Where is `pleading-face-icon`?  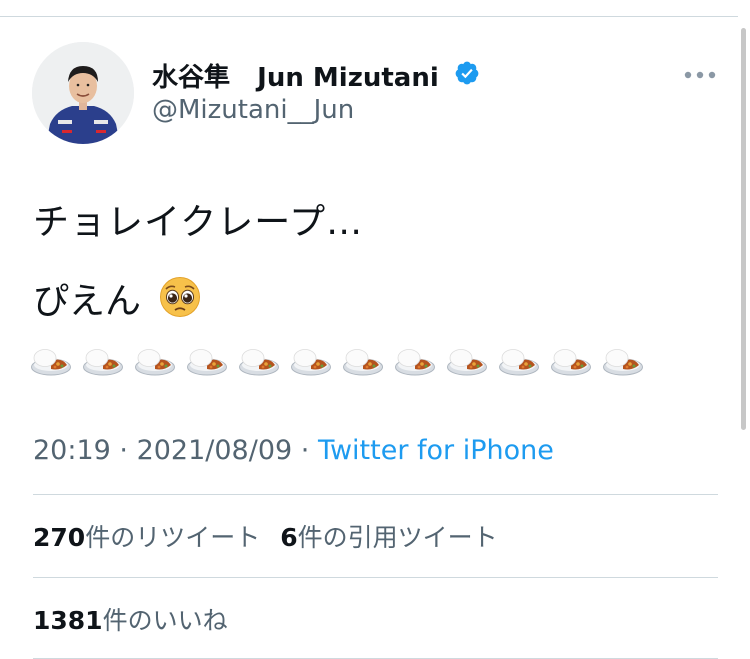 pleading-face-icon is located at coordinates (180, 297).